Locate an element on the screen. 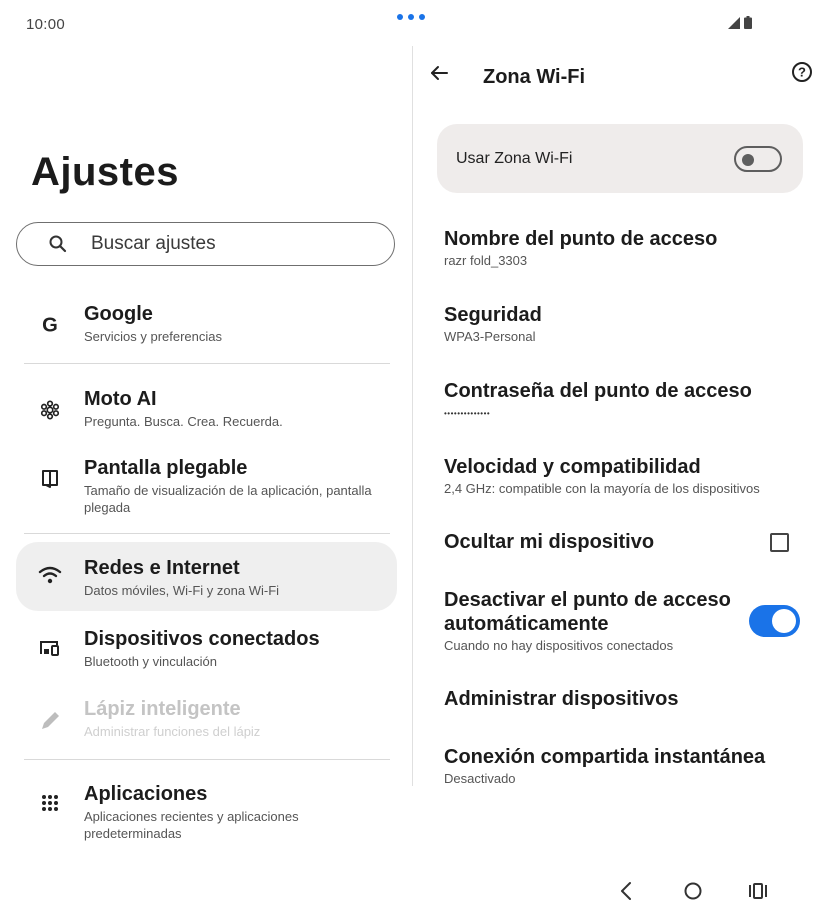 Image resolution: width=826 pixels, height=919 pixels. setting-hide-device: Ocultar mi dispositivo is located at coordinates (622, 542).